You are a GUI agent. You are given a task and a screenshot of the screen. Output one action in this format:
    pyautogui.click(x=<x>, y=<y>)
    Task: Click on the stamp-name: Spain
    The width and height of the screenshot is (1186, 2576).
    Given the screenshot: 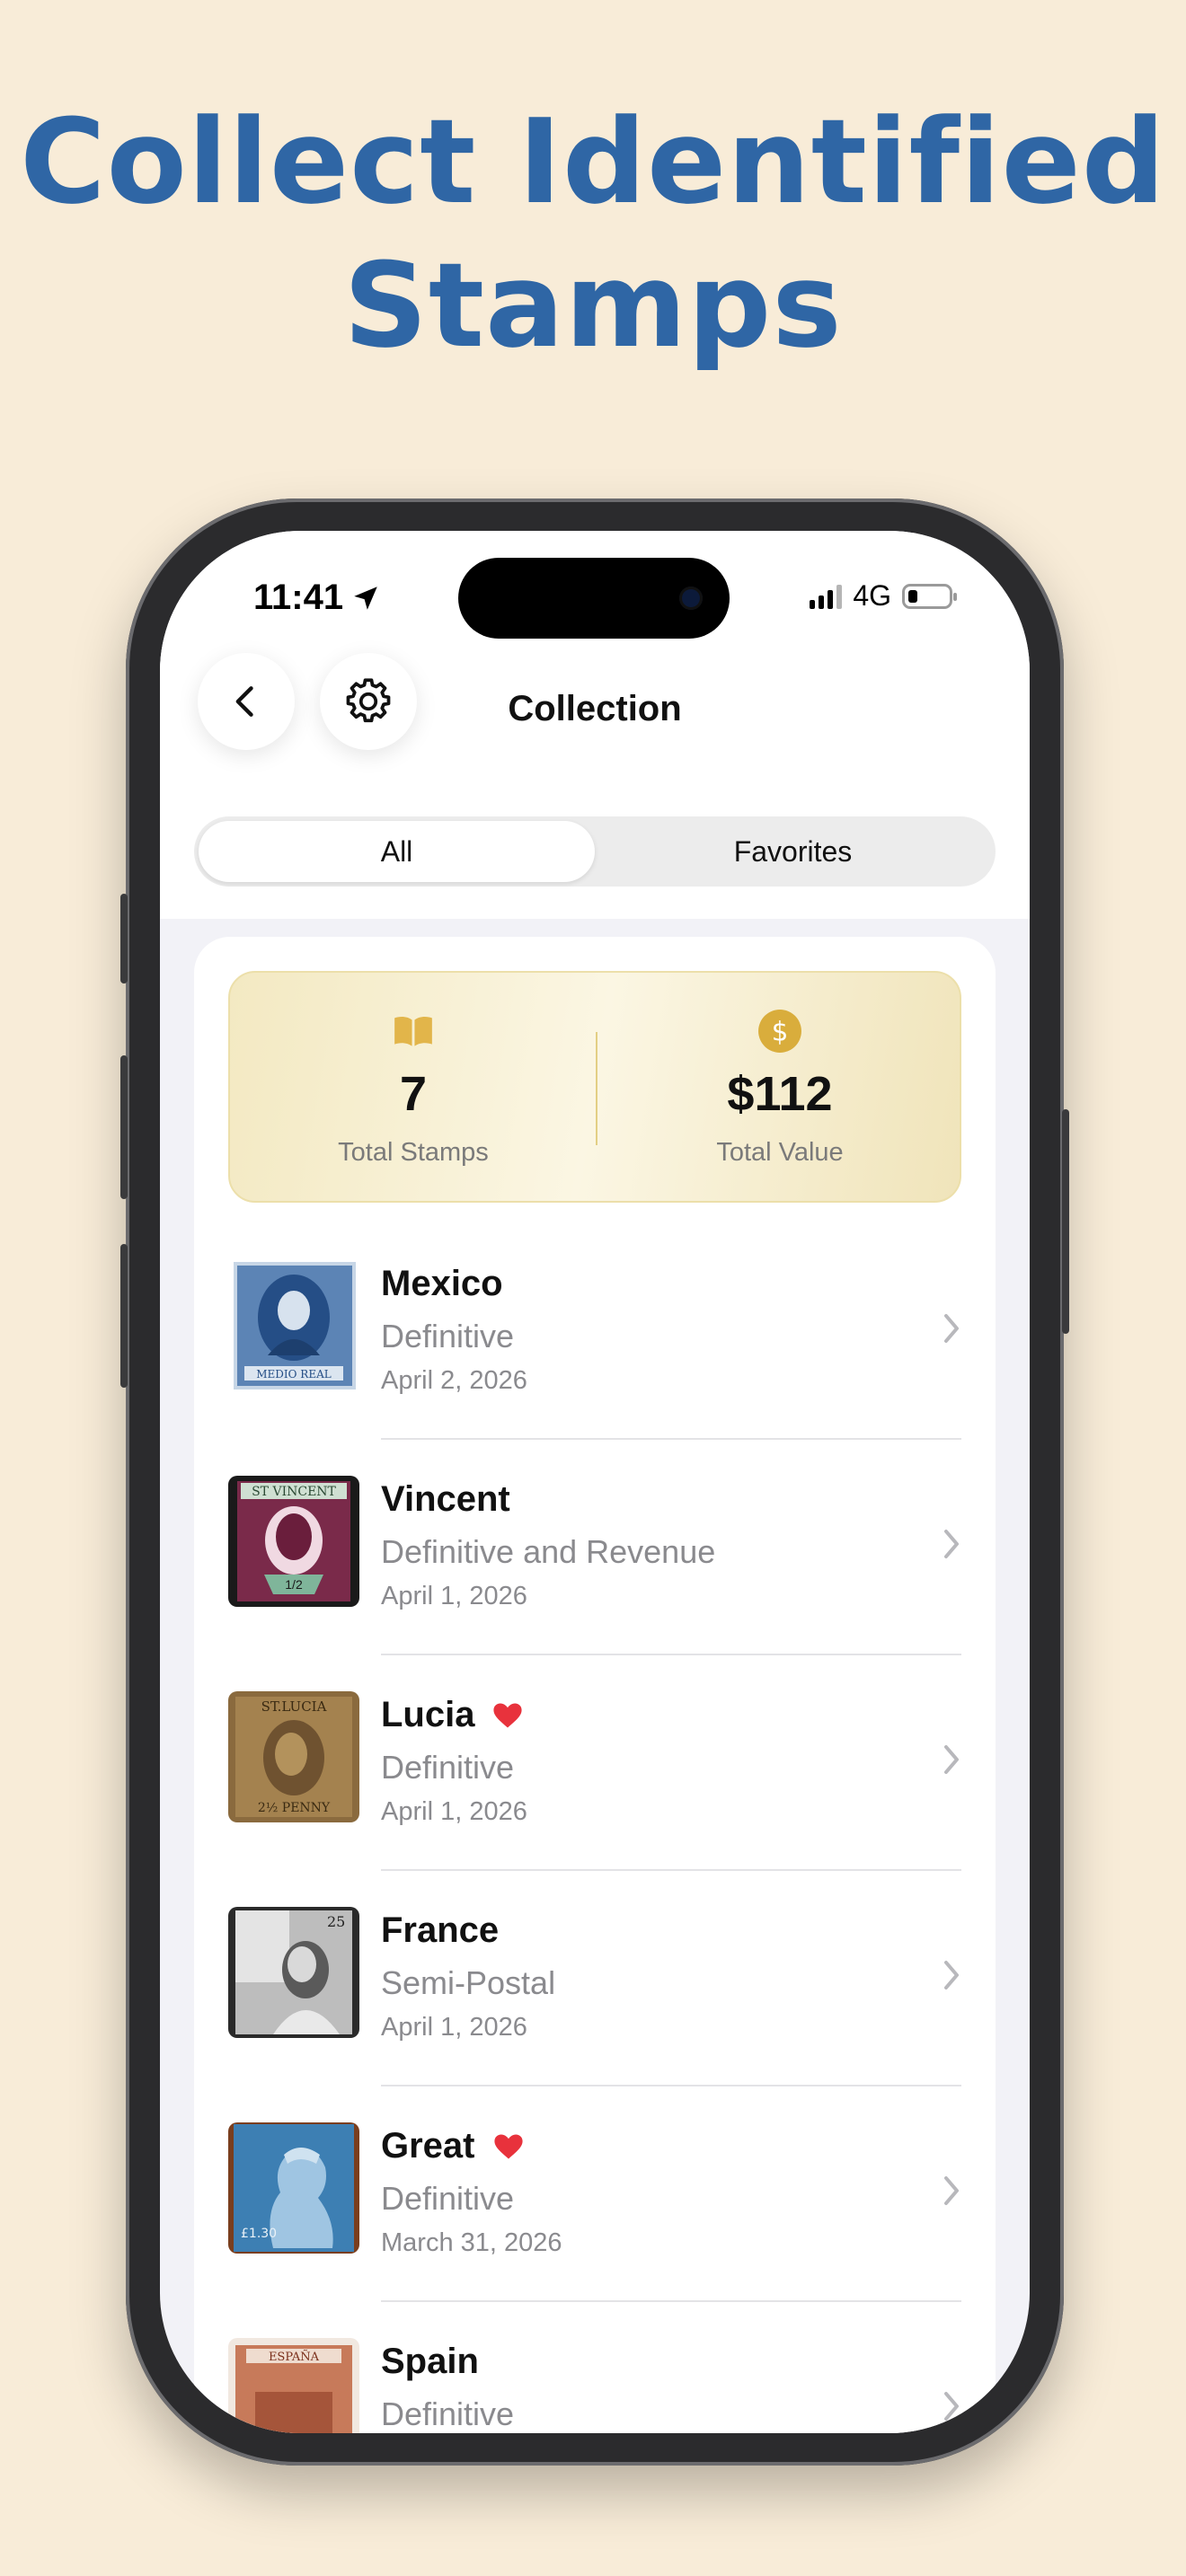 What is the action you would take?
    pyautogui.click(x=430, y=2362)
    